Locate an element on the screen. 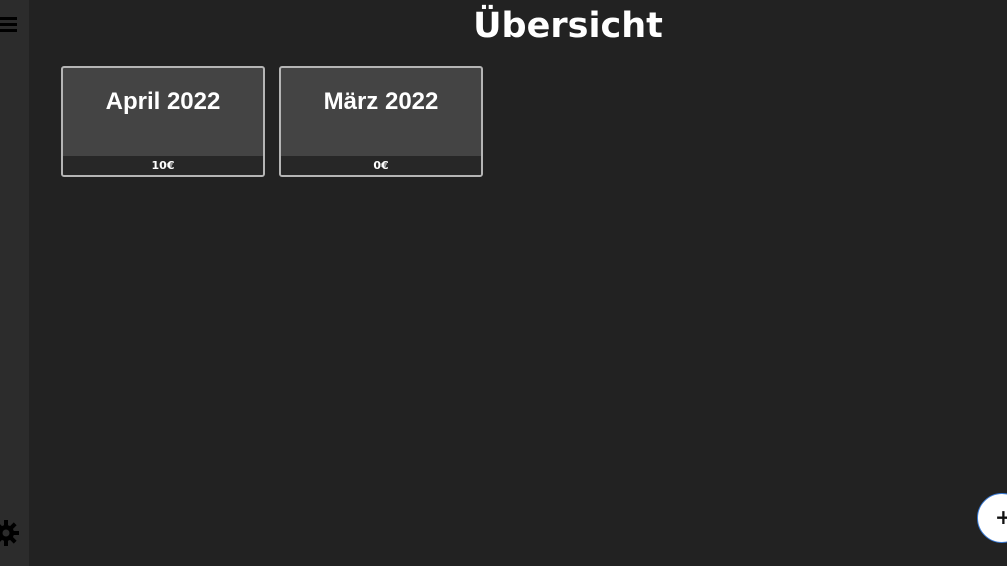  month-card-total: 0€ is located at coordinates (381, 165).